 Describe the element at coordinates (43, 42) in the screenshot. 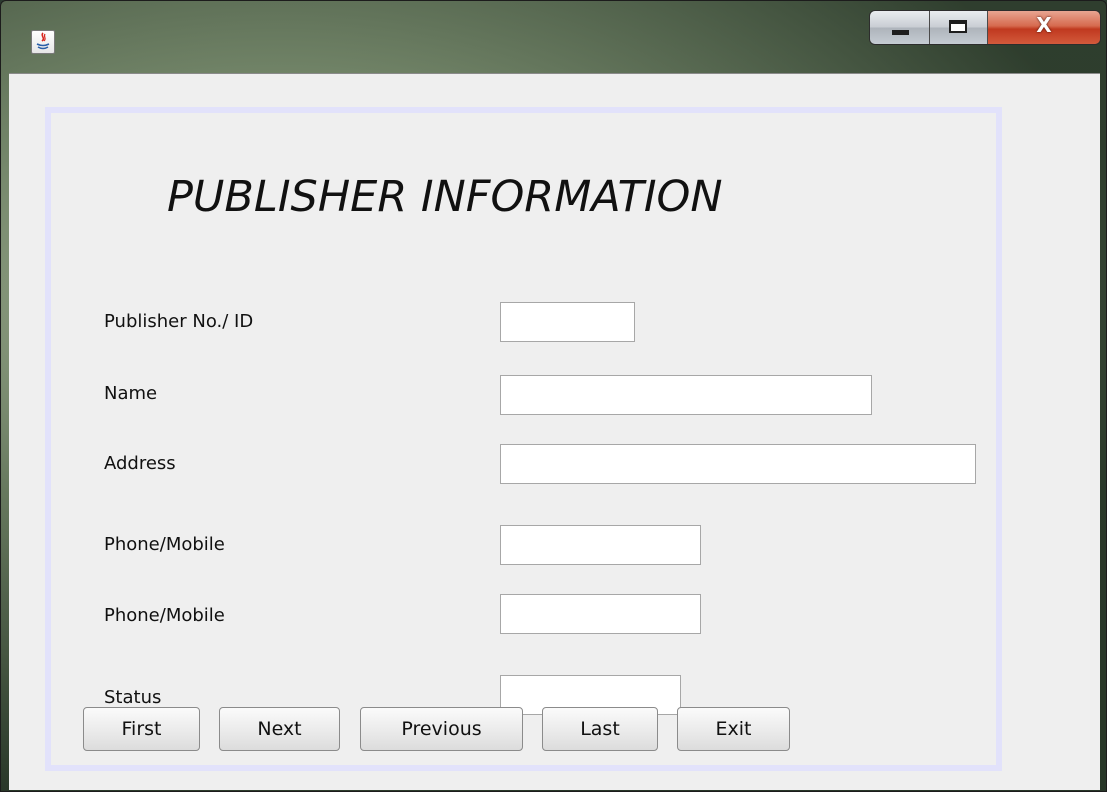

I see `java-app-icon` at that location.